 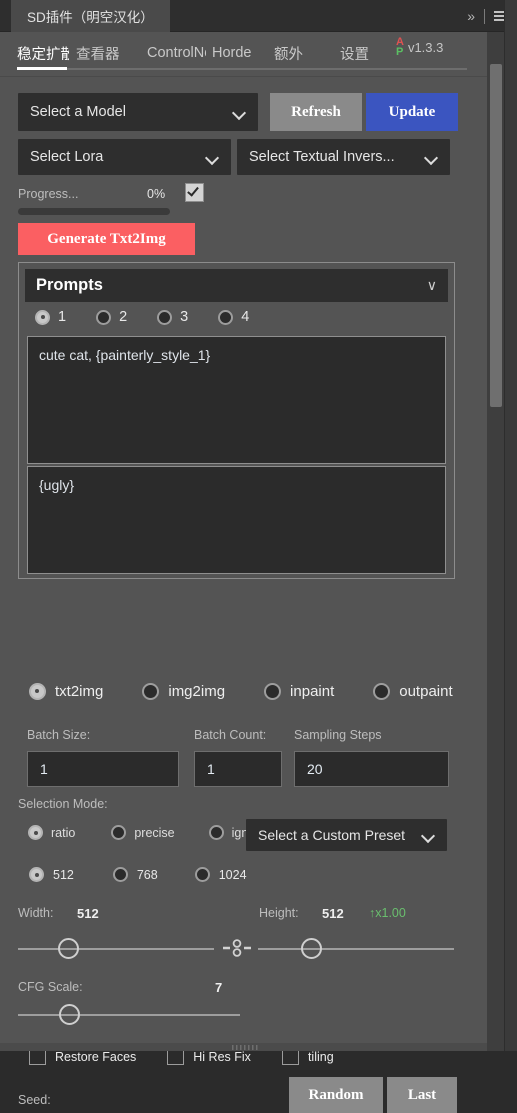 What do you see at coordinates (129, 1015) in the screenshot?
I see `cfg-slider-track` at bounding box center [129, 1015].